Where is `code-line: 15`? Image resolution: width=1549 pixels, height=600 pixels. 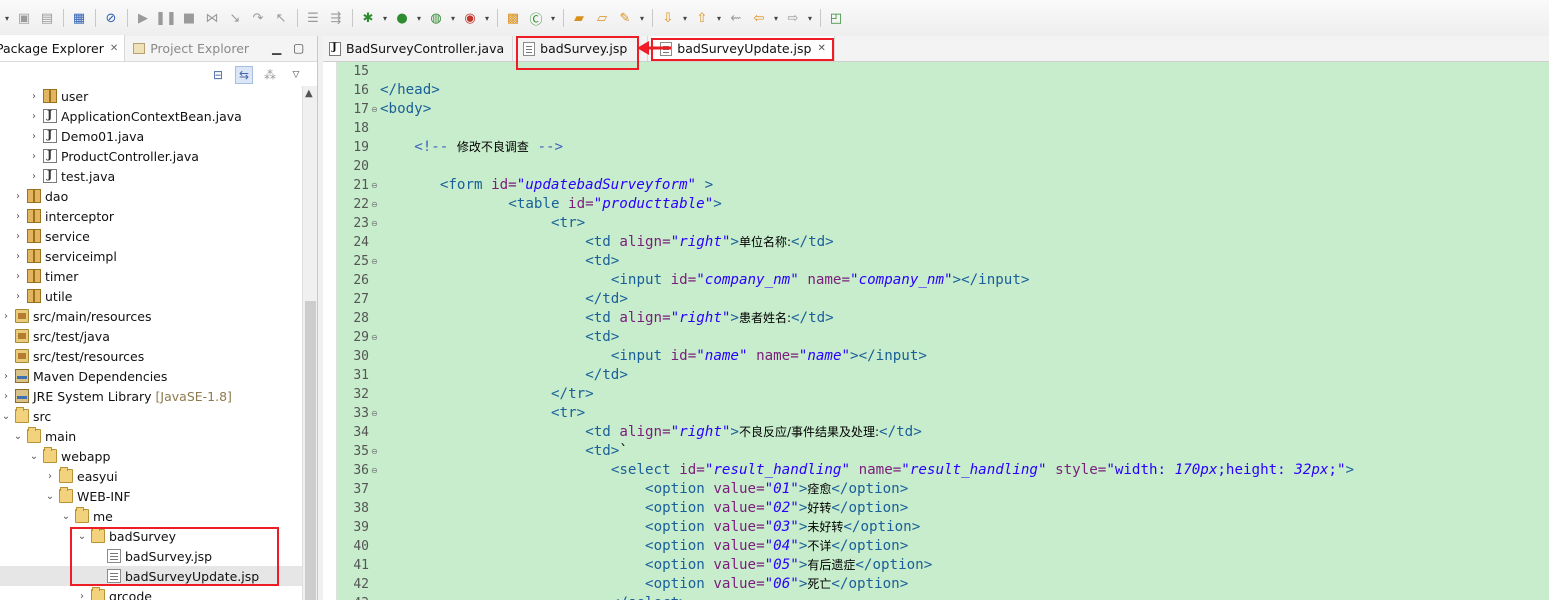 code-line: 15 is located at coordinates (944, 71).